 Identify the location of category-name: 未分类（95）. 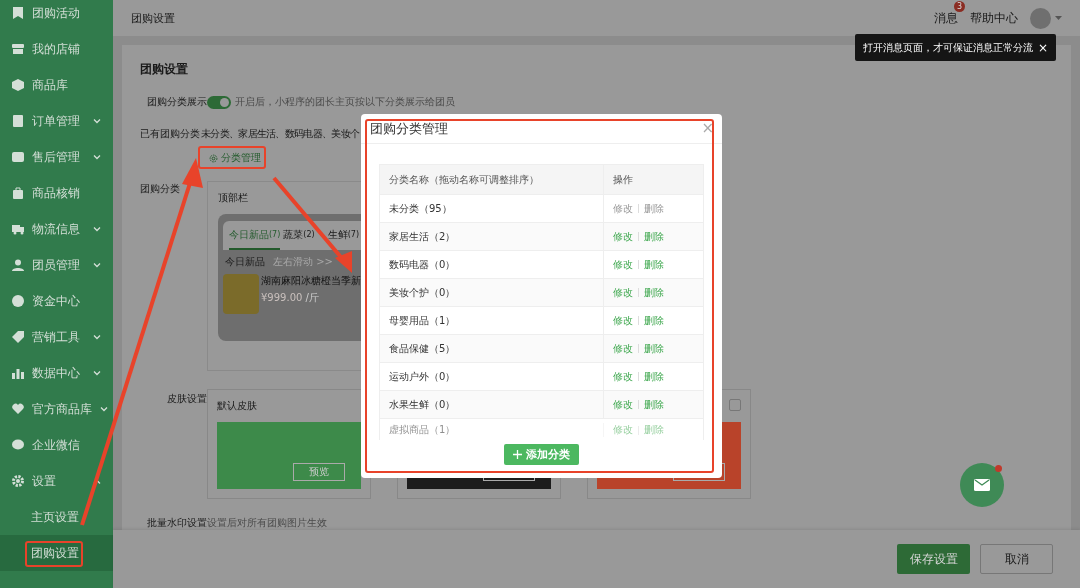
(492, 208).